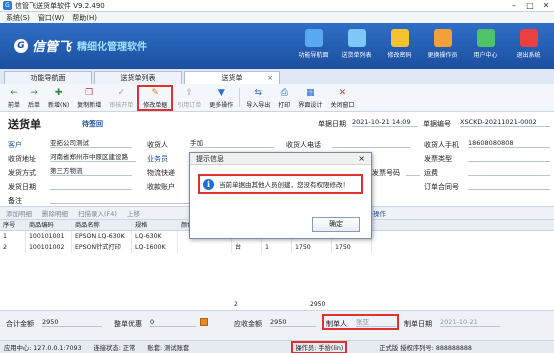 The width and height of the screenshot is (554, 353). What do you see at coordinates (24, 124) in the screenshot?
I see `form-title: 送货单` at bounding box center [24, 124].